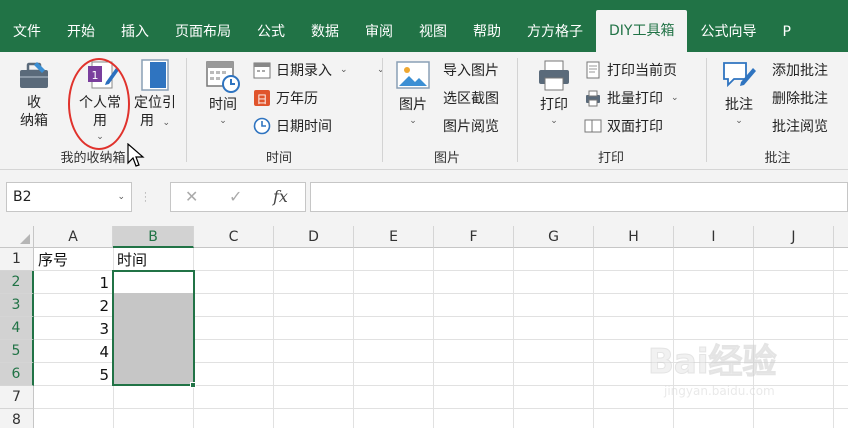 This screenshot has height=428, width=848. What do you see at coordinates (579, 197) in the screenshot?
I see `formula-input` at bounding box center [579, 197].